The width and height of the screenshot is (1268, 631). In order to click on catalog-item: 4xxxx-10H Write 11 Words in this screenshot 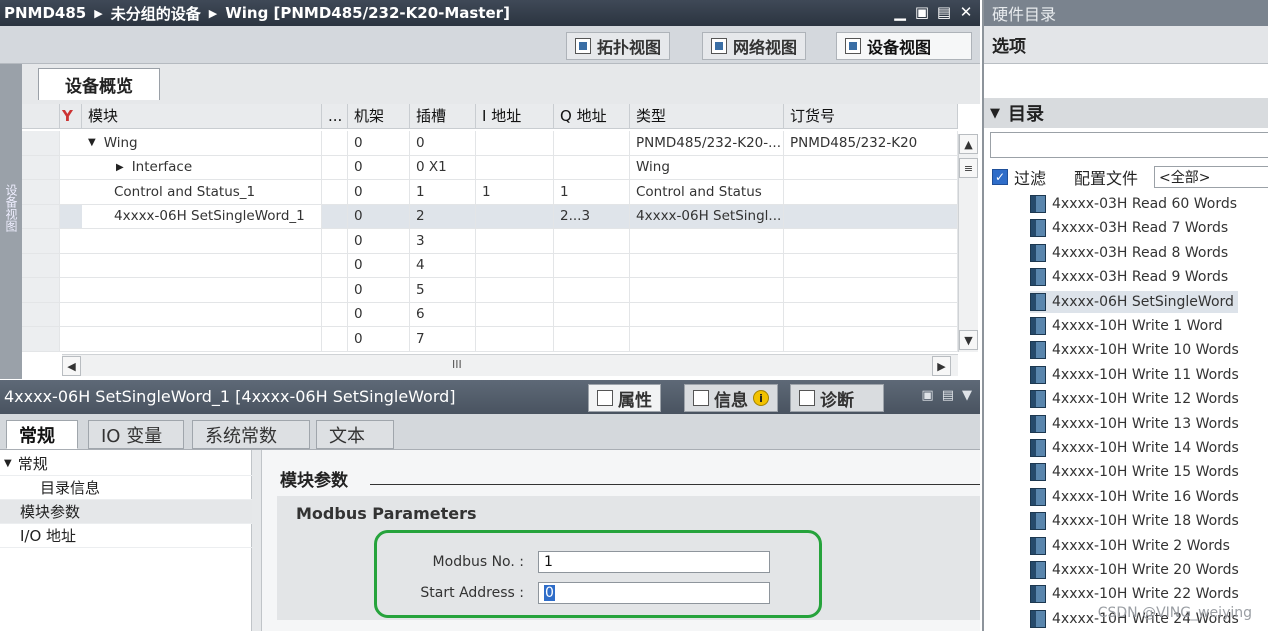, I will do `click(1134, 375)`.